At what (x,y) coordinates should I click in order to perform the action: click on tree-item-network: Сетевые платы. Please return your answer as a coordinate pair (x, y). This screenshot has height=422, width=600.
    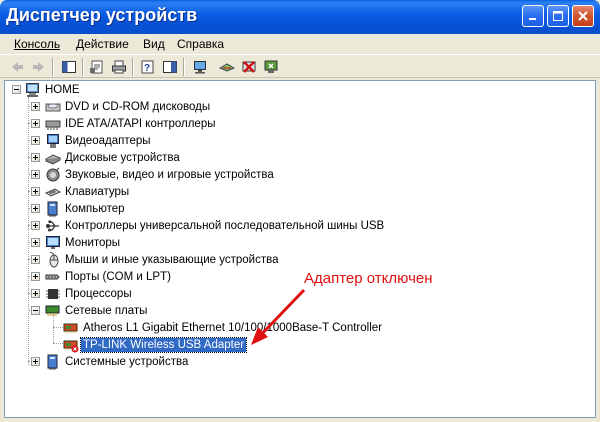
    Looking at the image, I should click on (97, 310).